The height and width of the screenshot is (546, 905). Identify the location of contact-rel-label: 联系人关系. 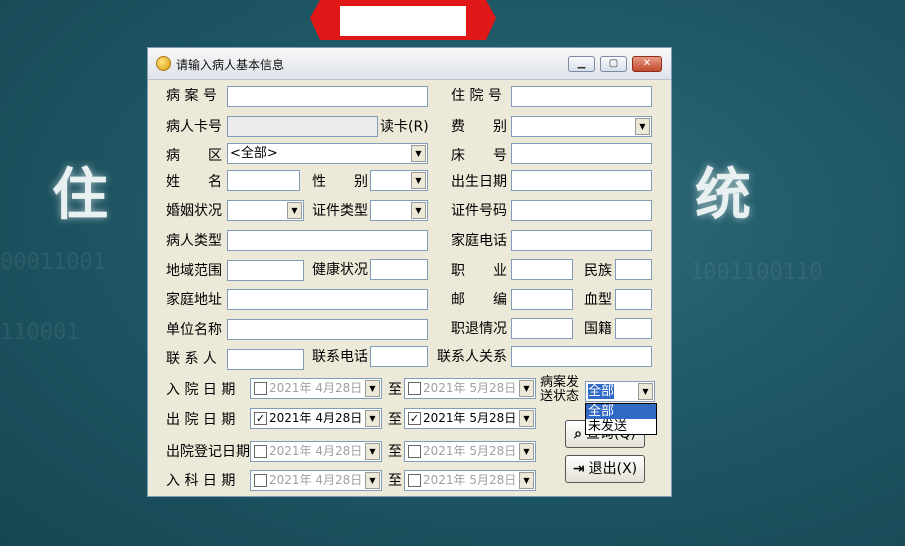
(472, 357).